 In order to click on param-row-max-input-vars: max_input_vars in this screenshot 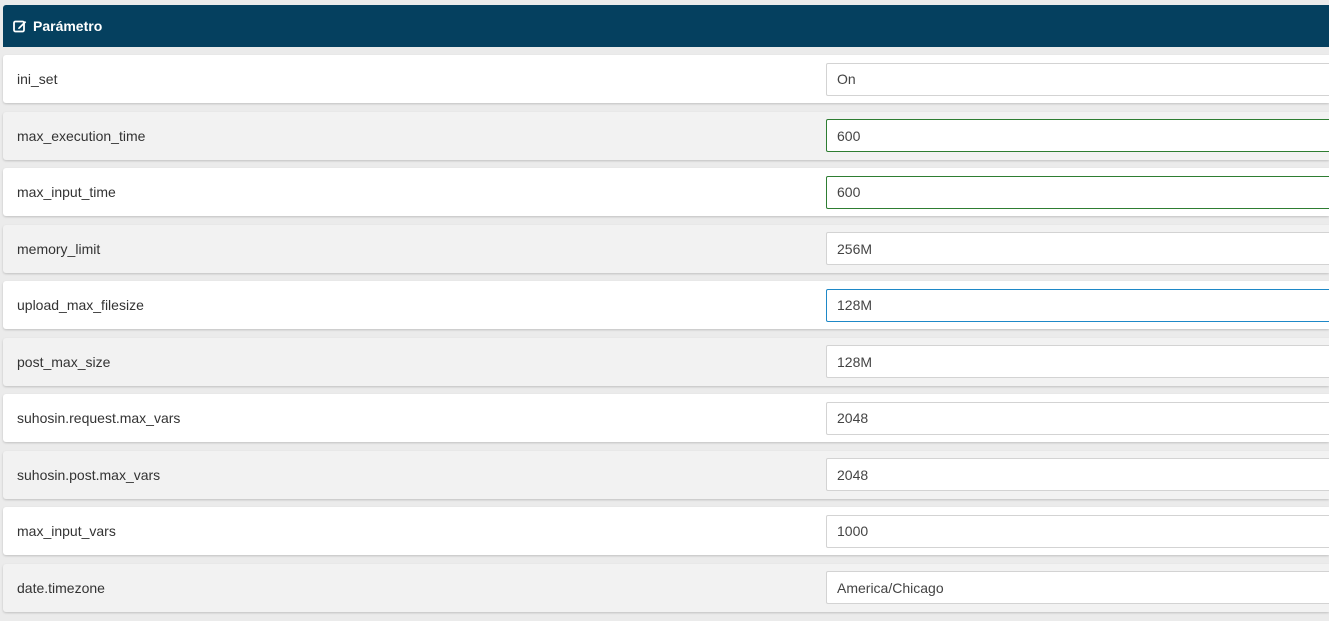, I will do `click(666, 531)`.